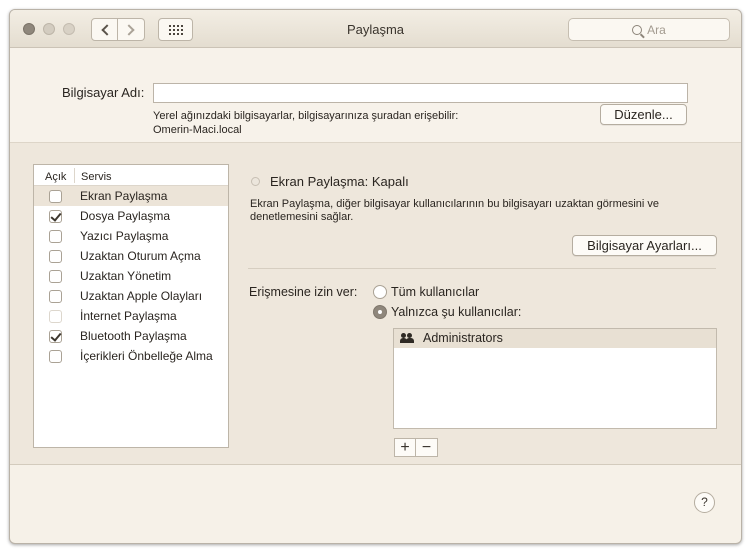 The width and height of the screenshot is (749, 551). Describe the element at coordinates (128, 316) in the screenshot. I see `service-name: İnternet Paylaşma` at that location.